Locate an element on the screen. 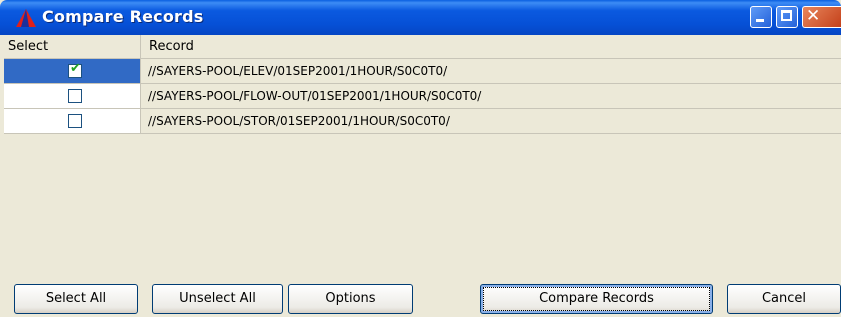 The width and height of the screenshot is (841, 317). row-checkbox: ✔ is located at coordinates (75, 69).